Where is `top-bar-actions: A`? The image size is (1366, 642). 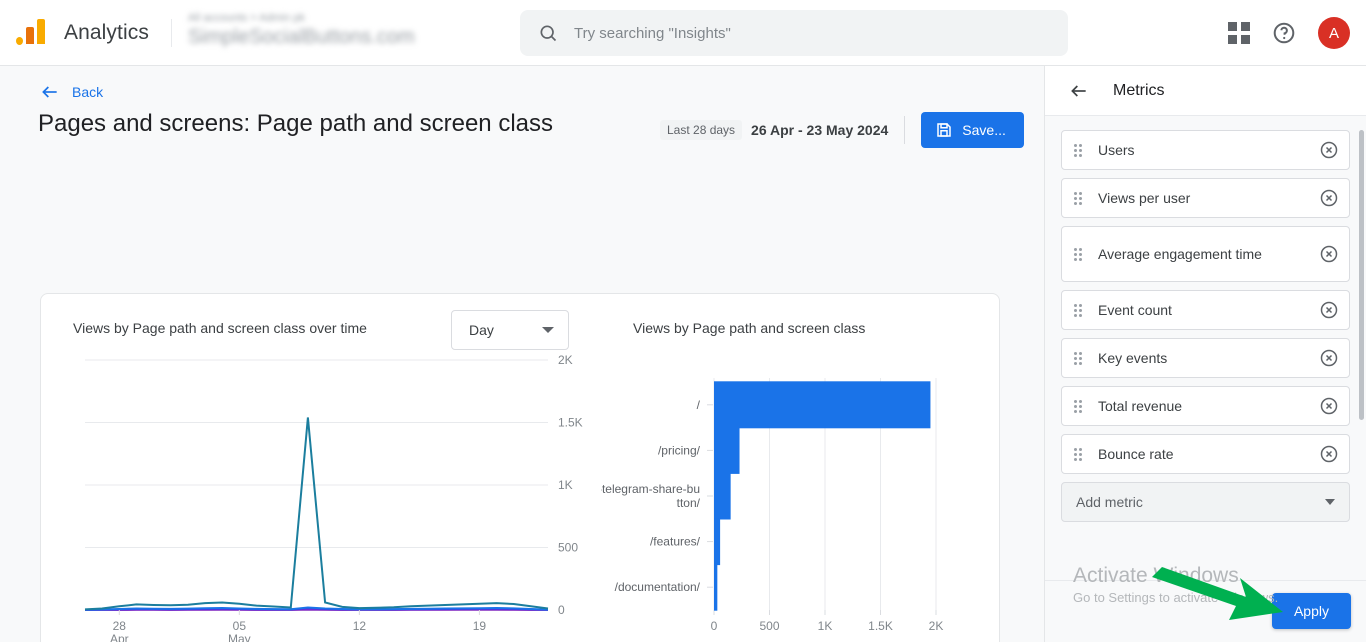 top-bar-actions: A is located at coordinates (1289, 33).